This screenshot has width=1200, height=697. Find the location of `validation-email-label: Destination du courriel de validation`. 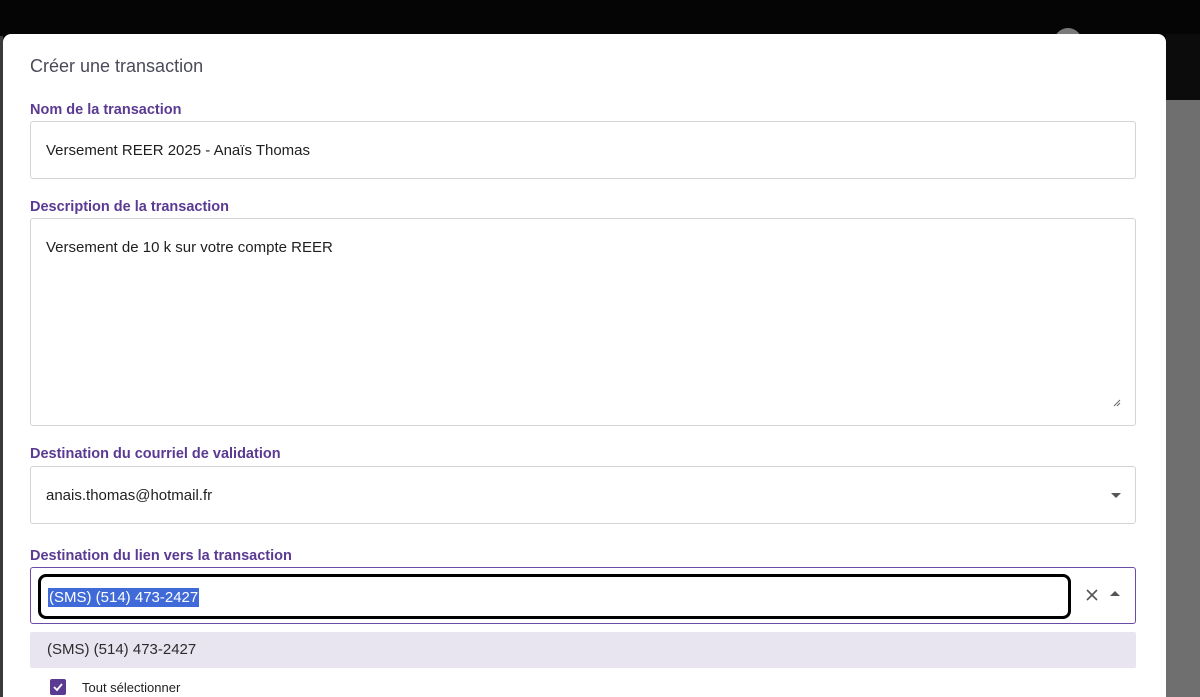

validation-email-label: Destination du courriel de validation is located at coordinates (155, 454).